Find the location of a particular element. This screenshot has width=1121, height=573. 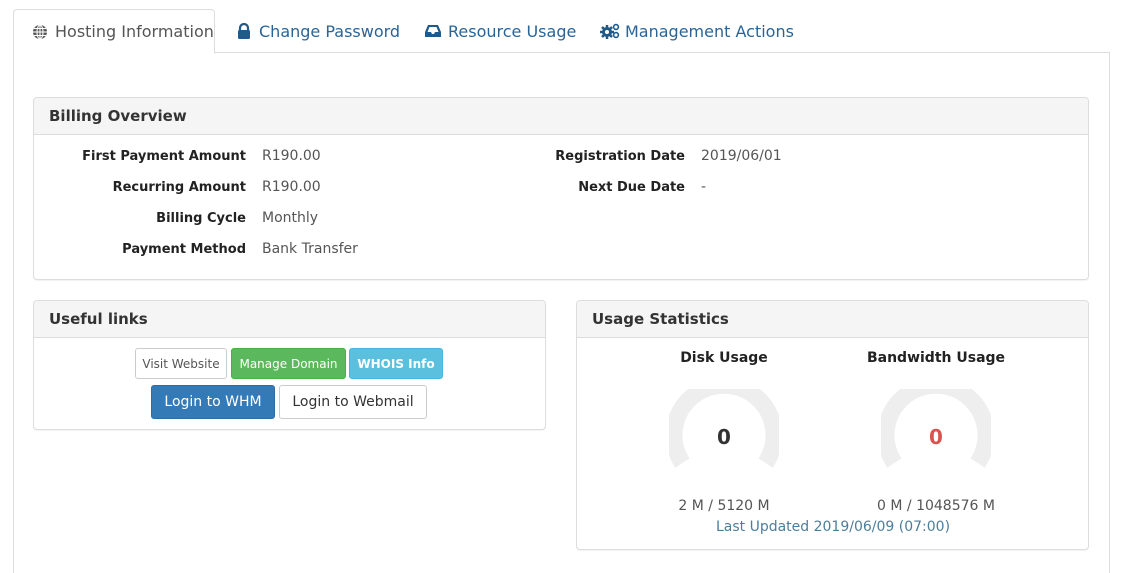

disk-usage-gauge: 0 is located at coordinates (724, 432).